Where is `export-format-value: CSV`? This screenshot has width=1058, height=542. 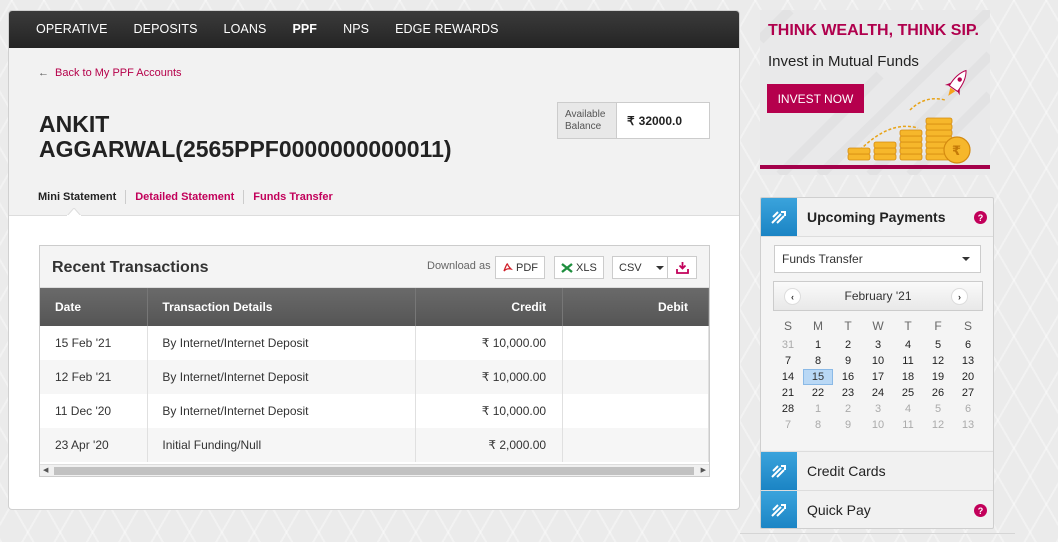 export-format-value: CSV is located at coordinates (640, 267).